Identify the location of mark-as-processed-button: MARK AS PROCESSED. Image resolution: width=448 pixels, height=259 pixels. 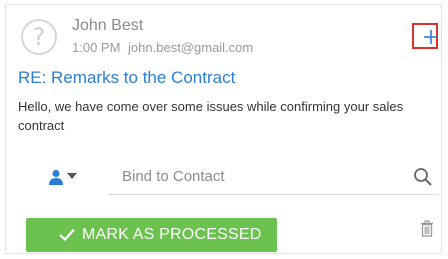
(151, 235).